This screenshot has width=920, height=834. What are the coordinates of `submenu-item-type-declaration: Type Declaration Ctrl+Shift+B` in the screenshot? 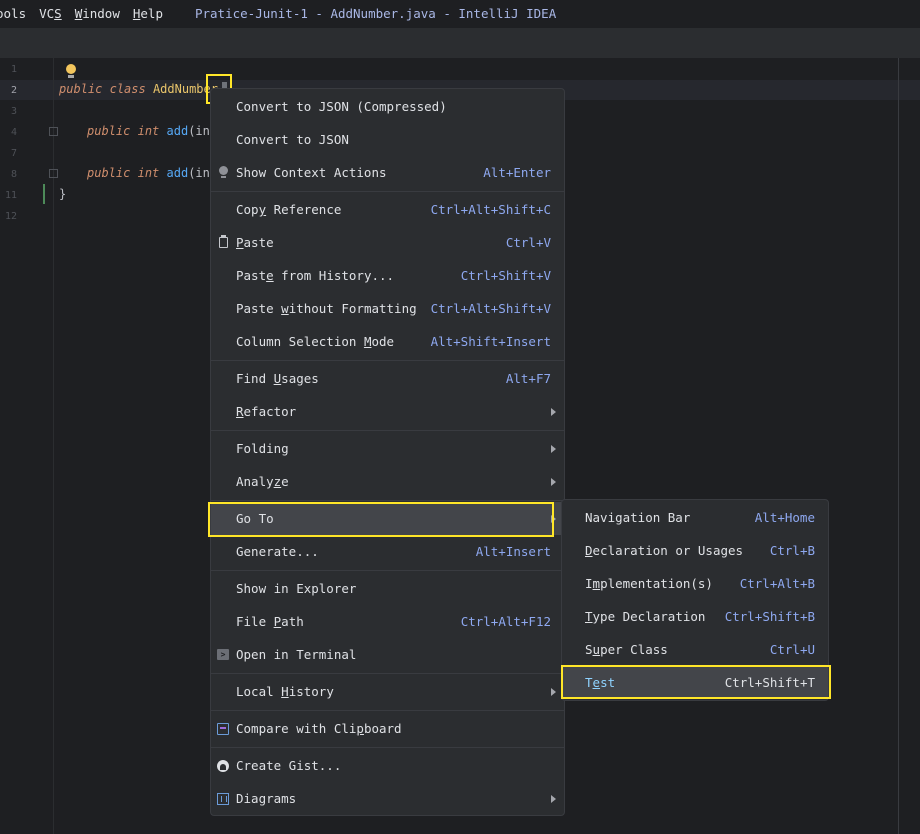 It's located at (695, 616).